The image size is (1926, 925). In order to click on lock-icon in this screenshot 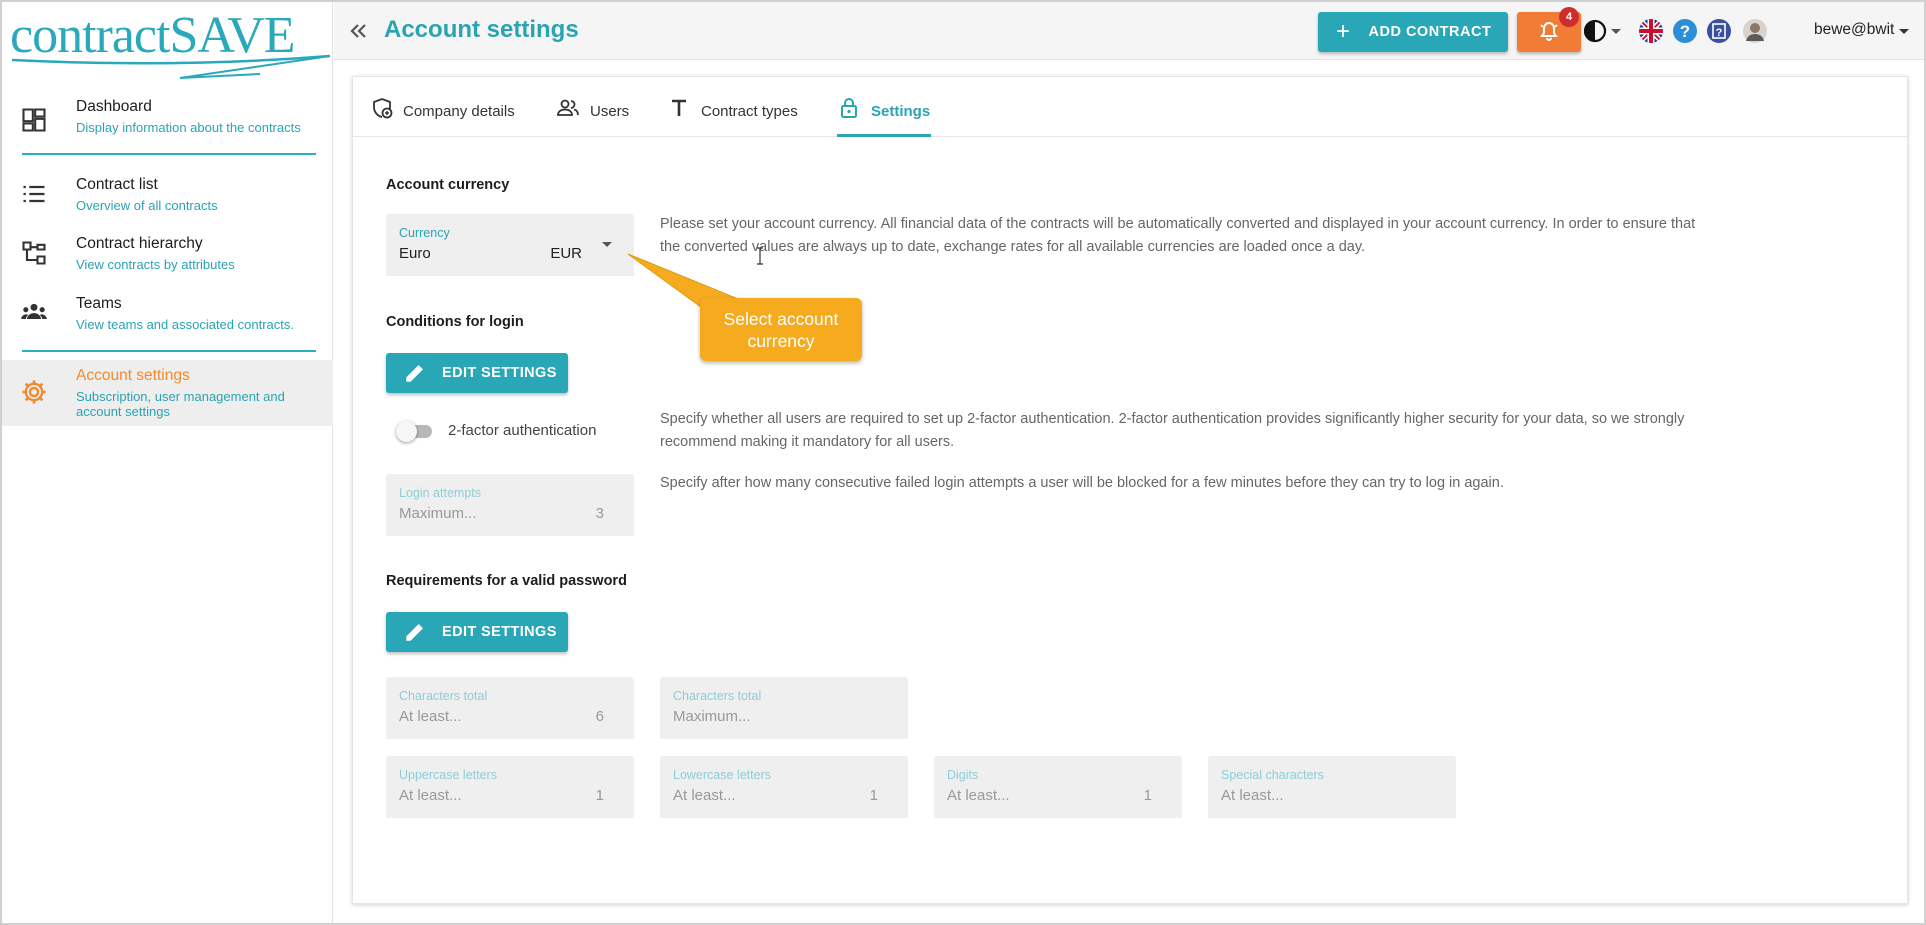, I will do `click(849, 108)`.